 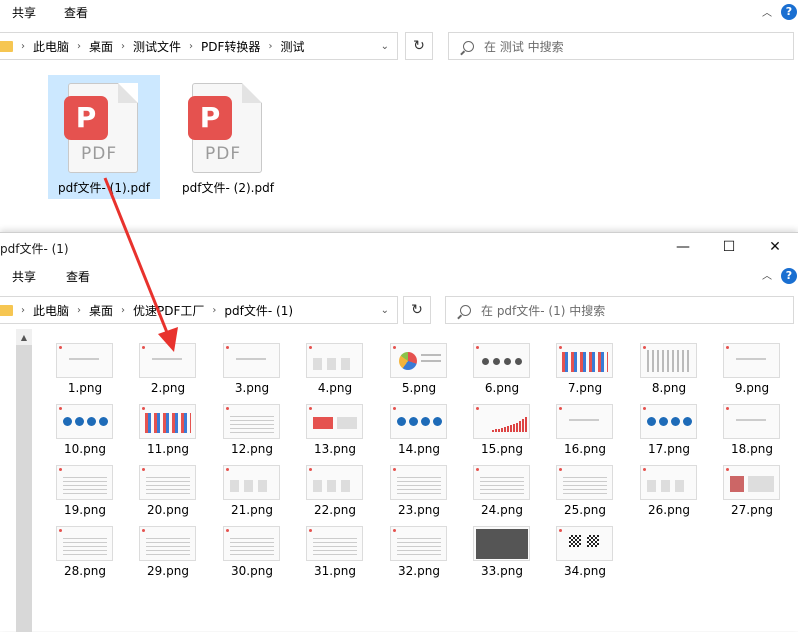 I want to click on thumbnail-item: 24.png, so click(x=505, y=494).